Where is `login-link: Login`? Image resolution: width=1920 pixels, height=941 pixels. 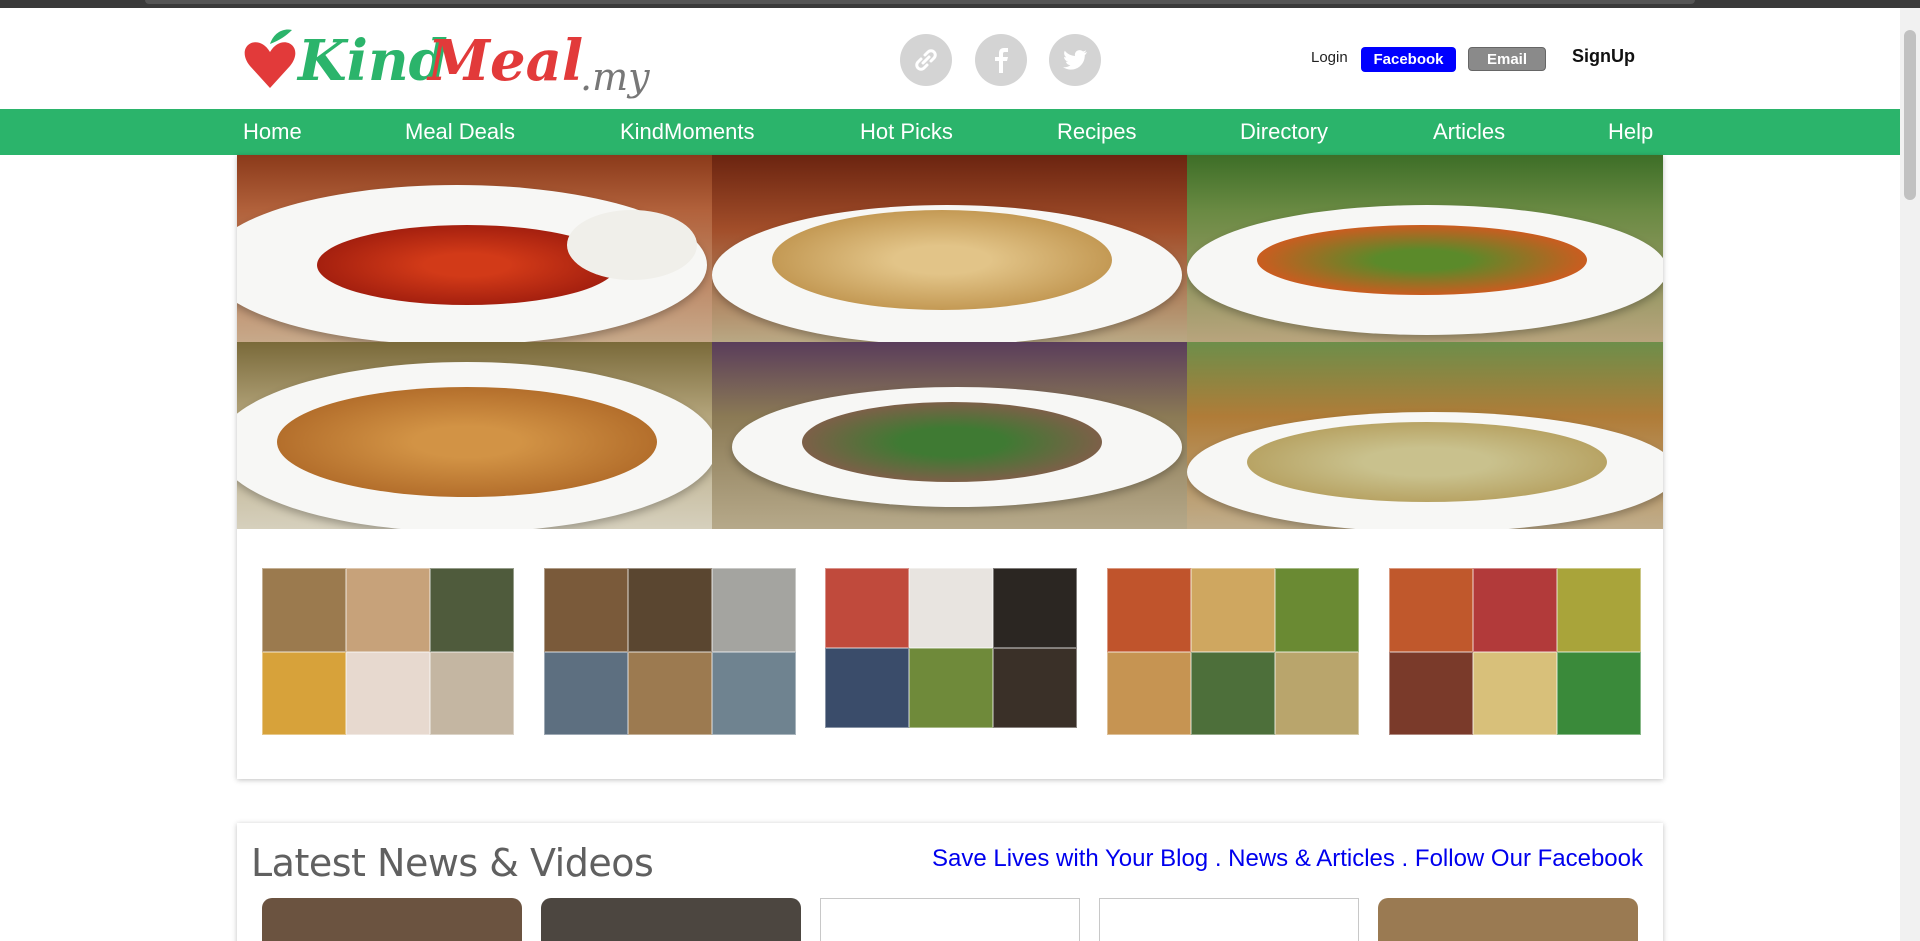 login-link: Login is located at coordinates (1329, 57).